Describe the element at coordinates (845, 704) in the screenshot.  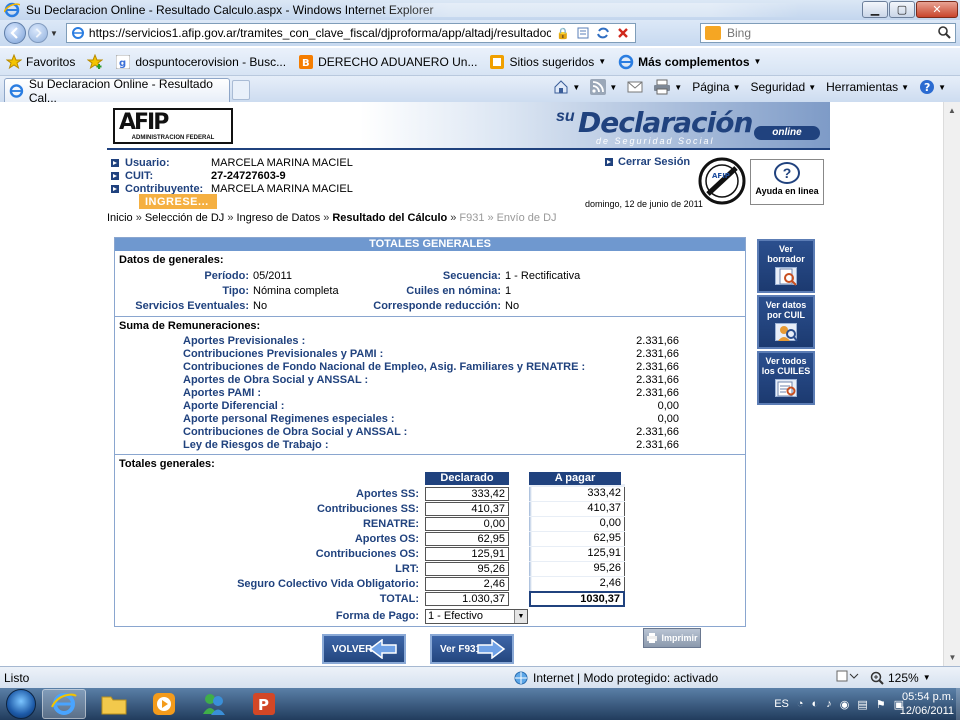
I see `tray-icon: ◉` at that location.